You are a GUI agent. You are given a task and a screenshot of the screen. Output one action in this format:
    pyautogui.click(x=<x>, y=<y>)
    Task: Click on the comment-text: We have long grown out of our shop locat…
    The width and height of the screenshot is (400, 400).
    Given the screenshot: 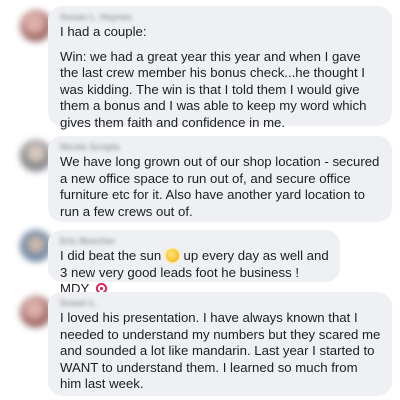 What is the action you would take?
    pyautogui.click(x=221, y=187)
    